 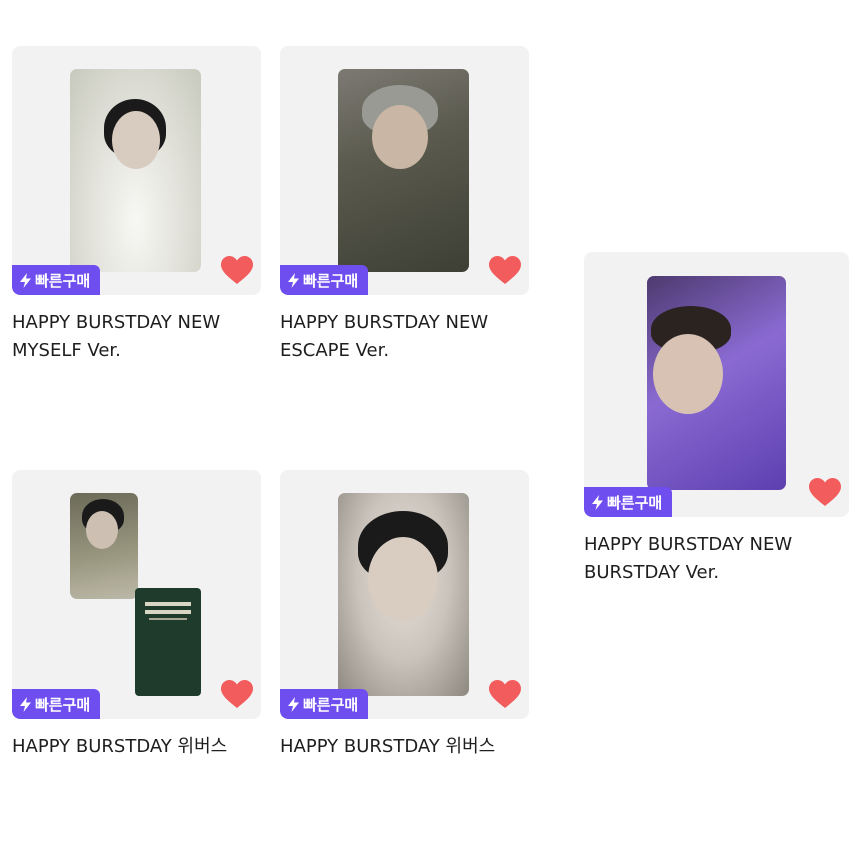 I want to click on product-title: HAPPY BURSTDAY NEW MYSELF Ver., so click(x=136, y=337).